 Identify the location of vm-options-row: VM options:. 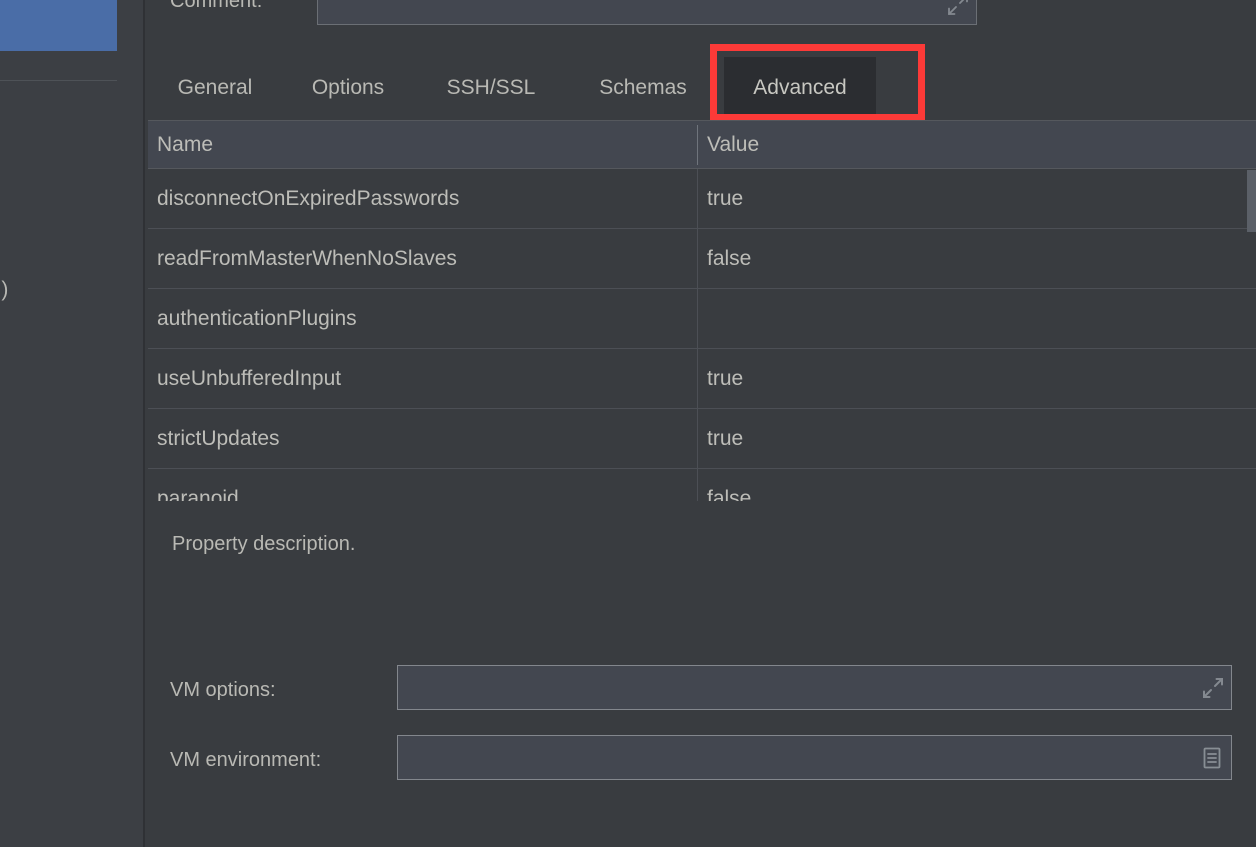
(700, 690).